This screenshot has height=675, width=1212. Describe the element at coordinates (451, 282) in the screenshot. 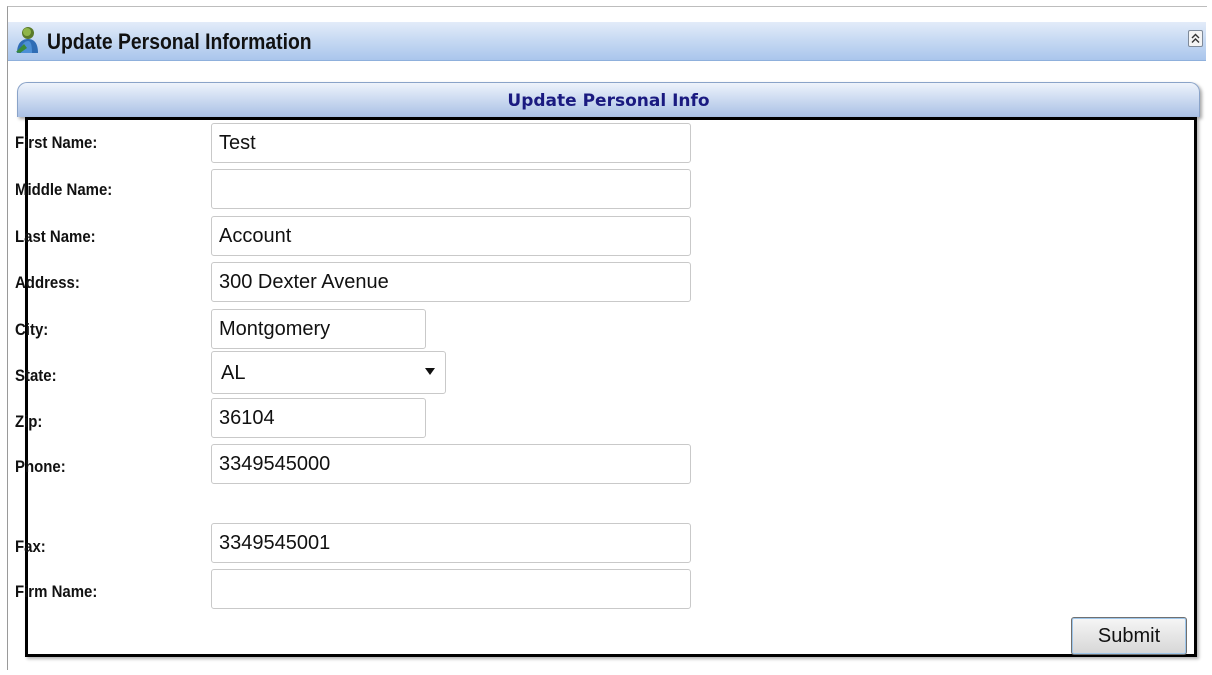

I see `address-input` at that location.